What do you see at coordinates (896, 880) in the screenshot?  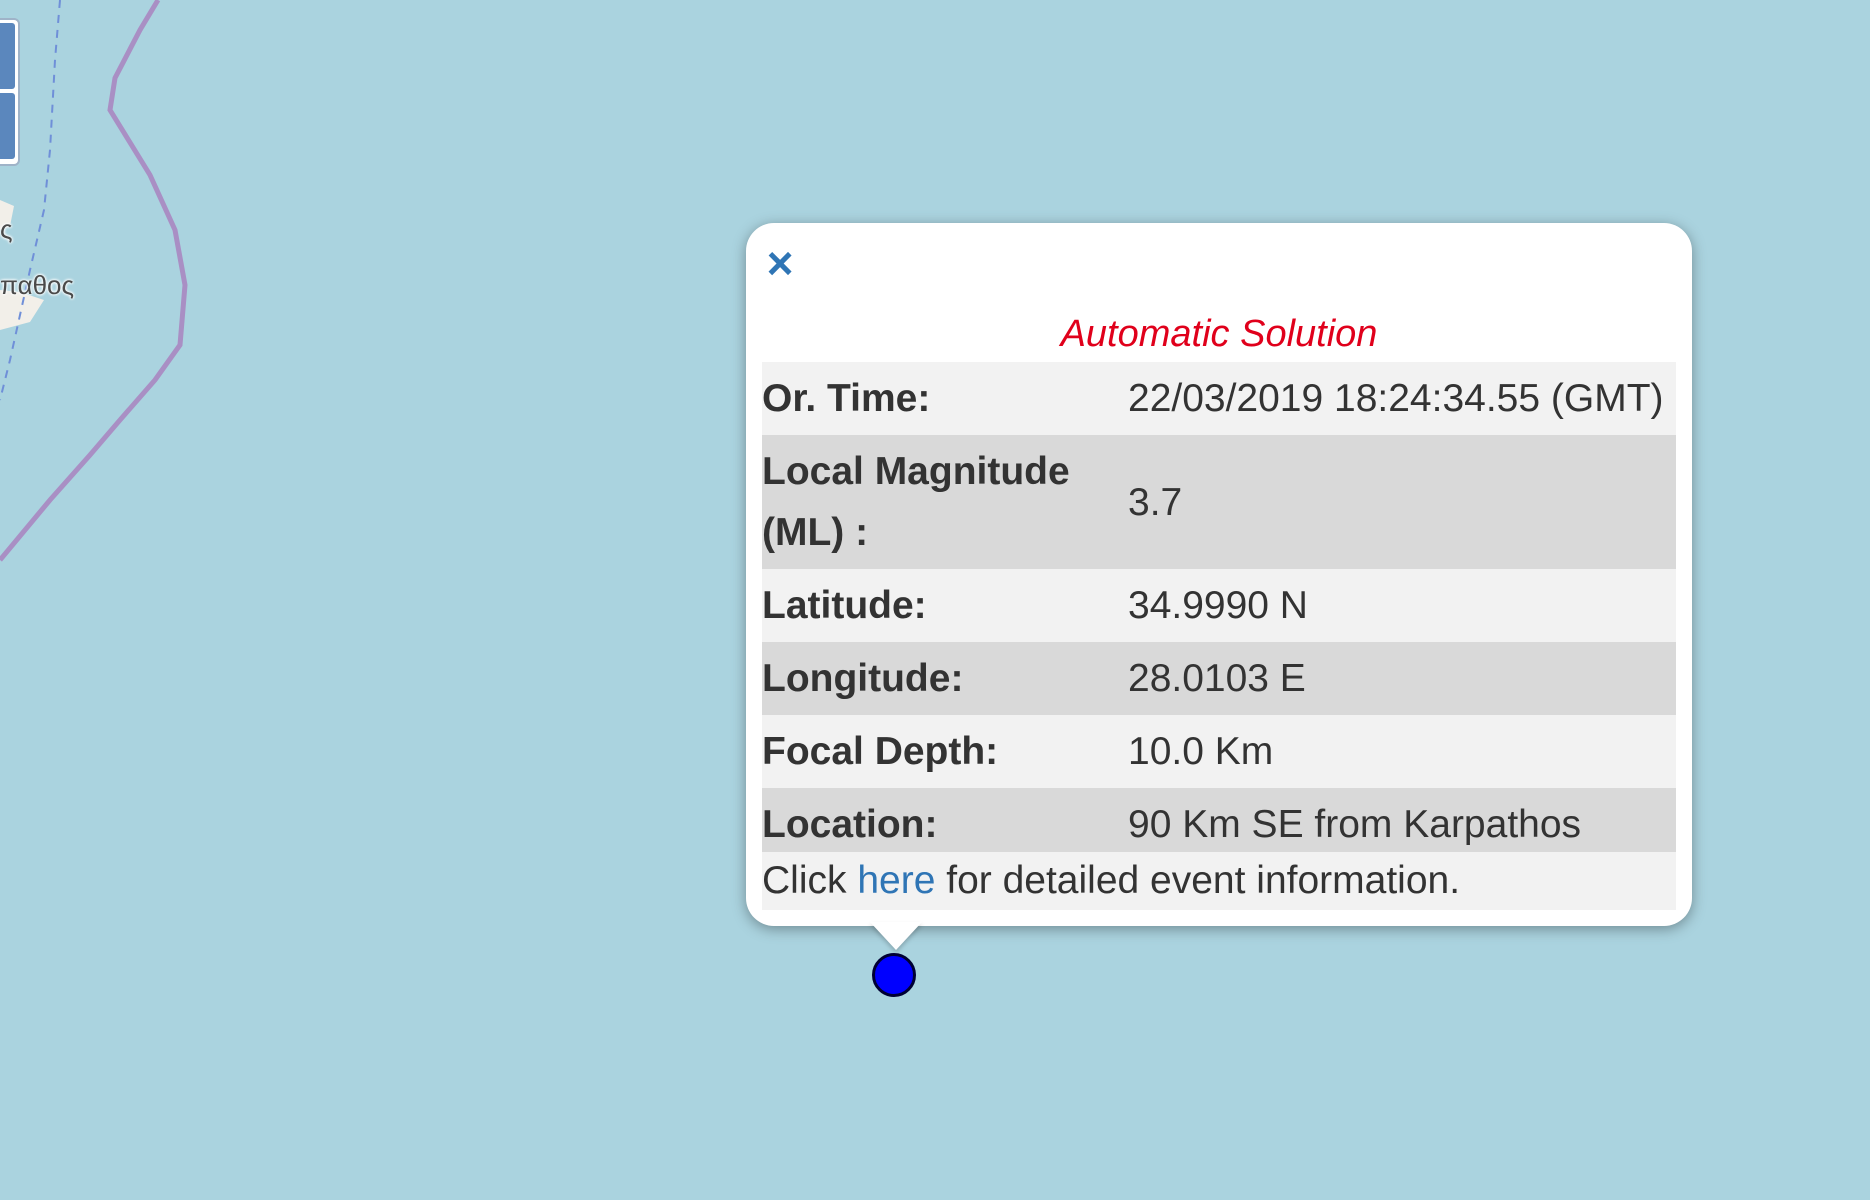 I see `details-link: here` at bounding box center [896, 880].